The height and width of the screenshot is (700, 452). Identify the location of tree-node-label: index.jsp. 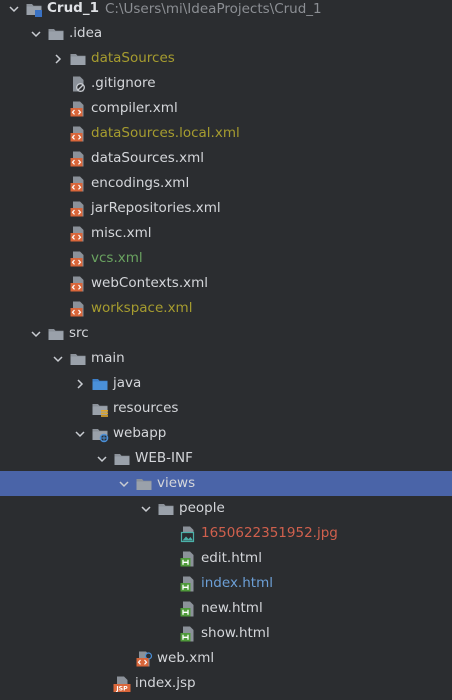
(165, 683).